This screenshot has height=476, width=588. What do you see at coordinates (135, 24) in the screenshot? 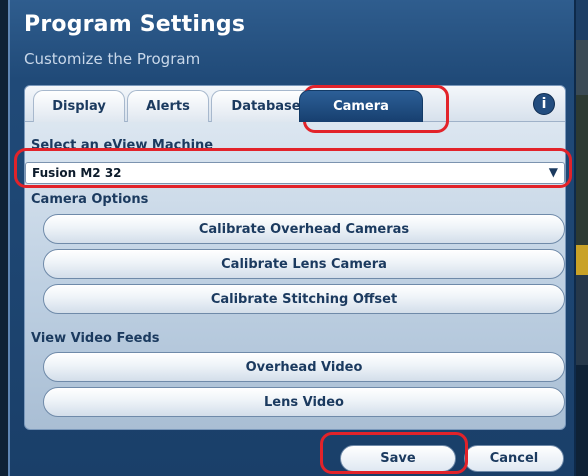
I see `dialog-title: Program Settings` at bounding box center [135, 24].